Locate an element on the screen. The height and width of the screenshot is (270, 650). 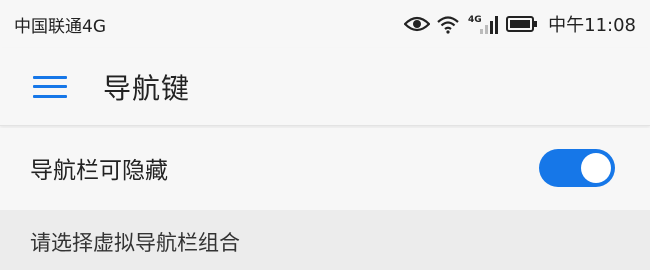
wifi-icon is located at coordinates (448, 24).